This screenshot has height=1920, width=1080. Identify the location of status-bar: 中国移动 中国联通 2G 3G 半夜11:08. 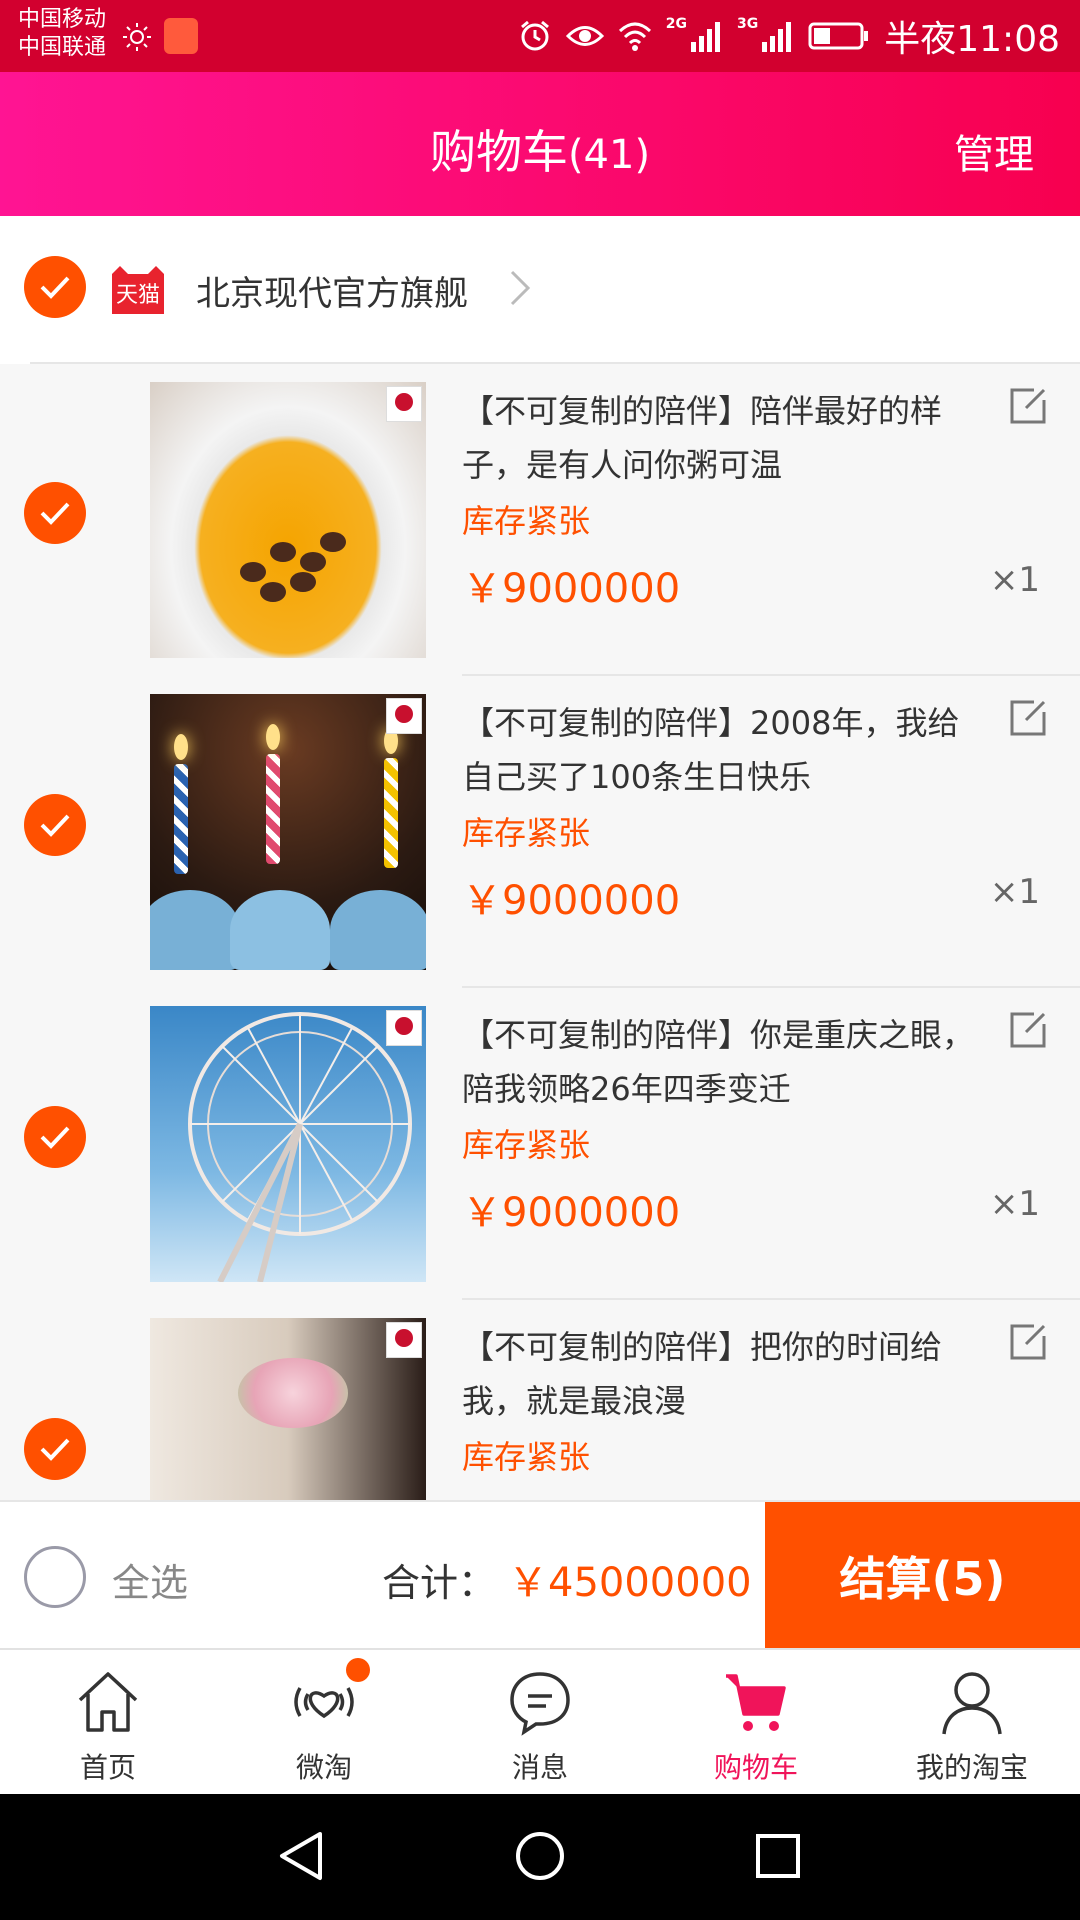
(540, 36).